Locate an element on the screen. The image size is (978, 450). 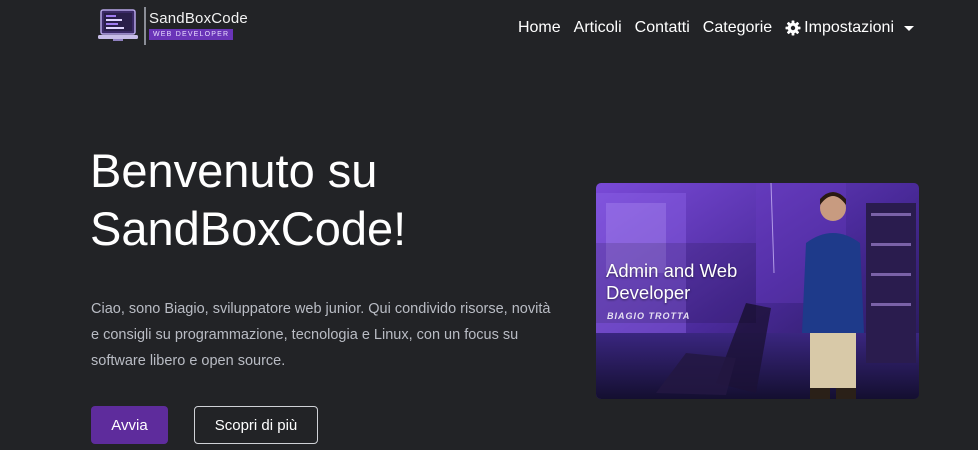
settings-dropdown: Impostazioni is located at coordinates (849, 28).